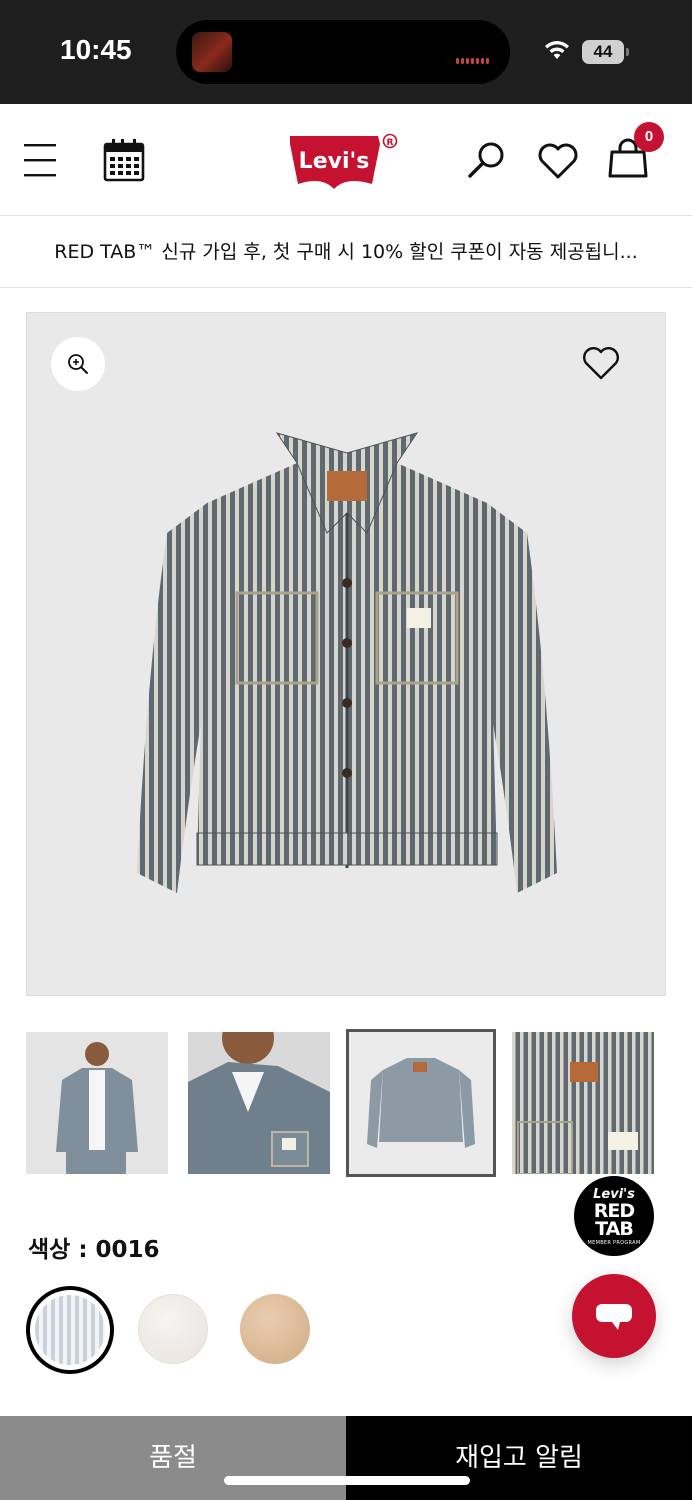 The image size is (692, 1500). Describe the element at coordinates (614, 1216) in the screenshot. I see `red-tab-member-badge: Levi's RED TAB MEMBER PROGRAM` at that location.